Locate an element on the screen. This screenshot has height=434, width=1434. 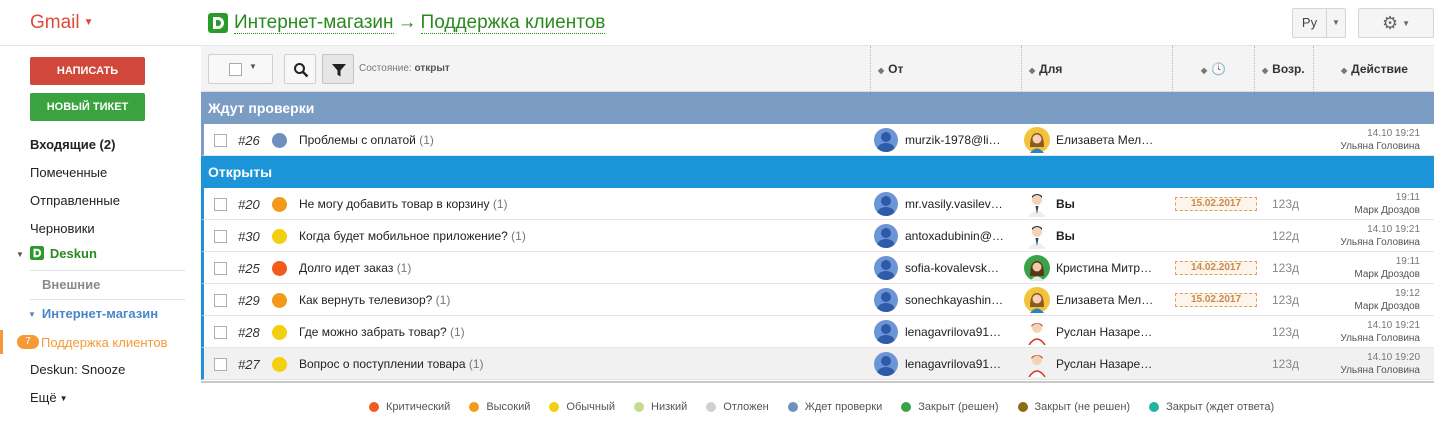
sidebar-item-drafts: Черновики is located at coordinates (62, 228).